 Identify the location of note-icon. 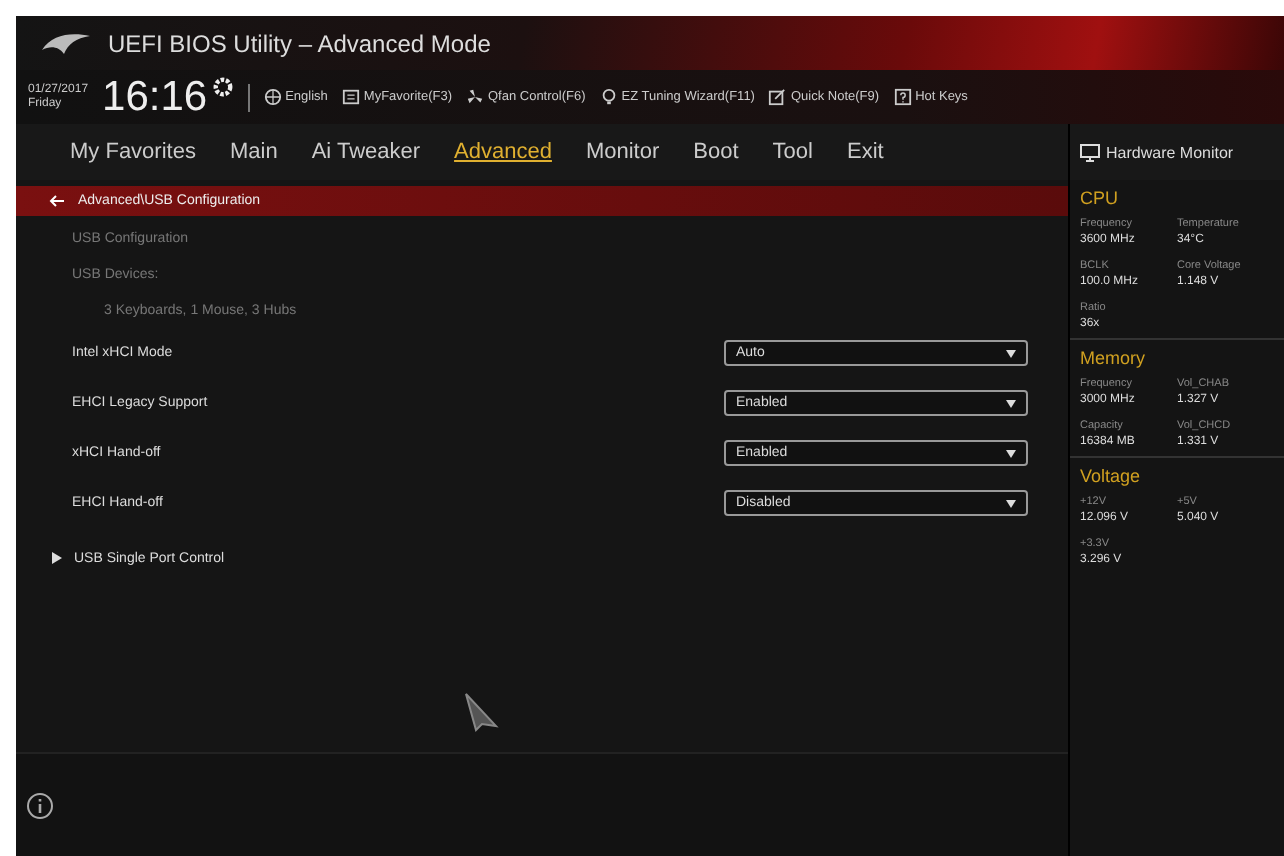
(777, 97).